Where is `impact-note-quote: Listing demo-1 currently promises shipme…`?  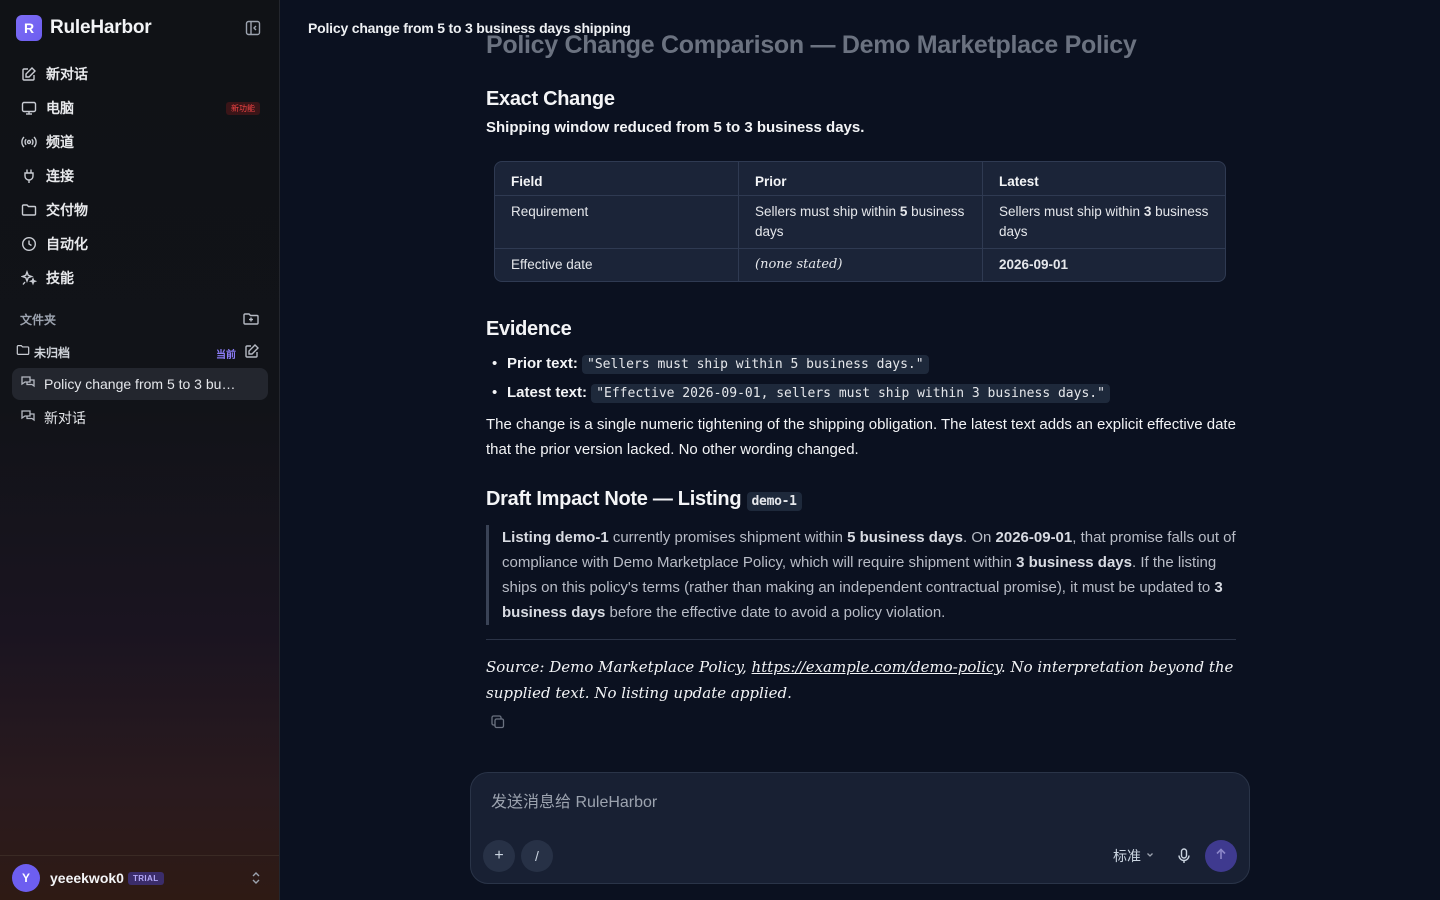 impact-note-quote: Listing demo-1 currently promises shipme… is located at coordinates (861, 575).